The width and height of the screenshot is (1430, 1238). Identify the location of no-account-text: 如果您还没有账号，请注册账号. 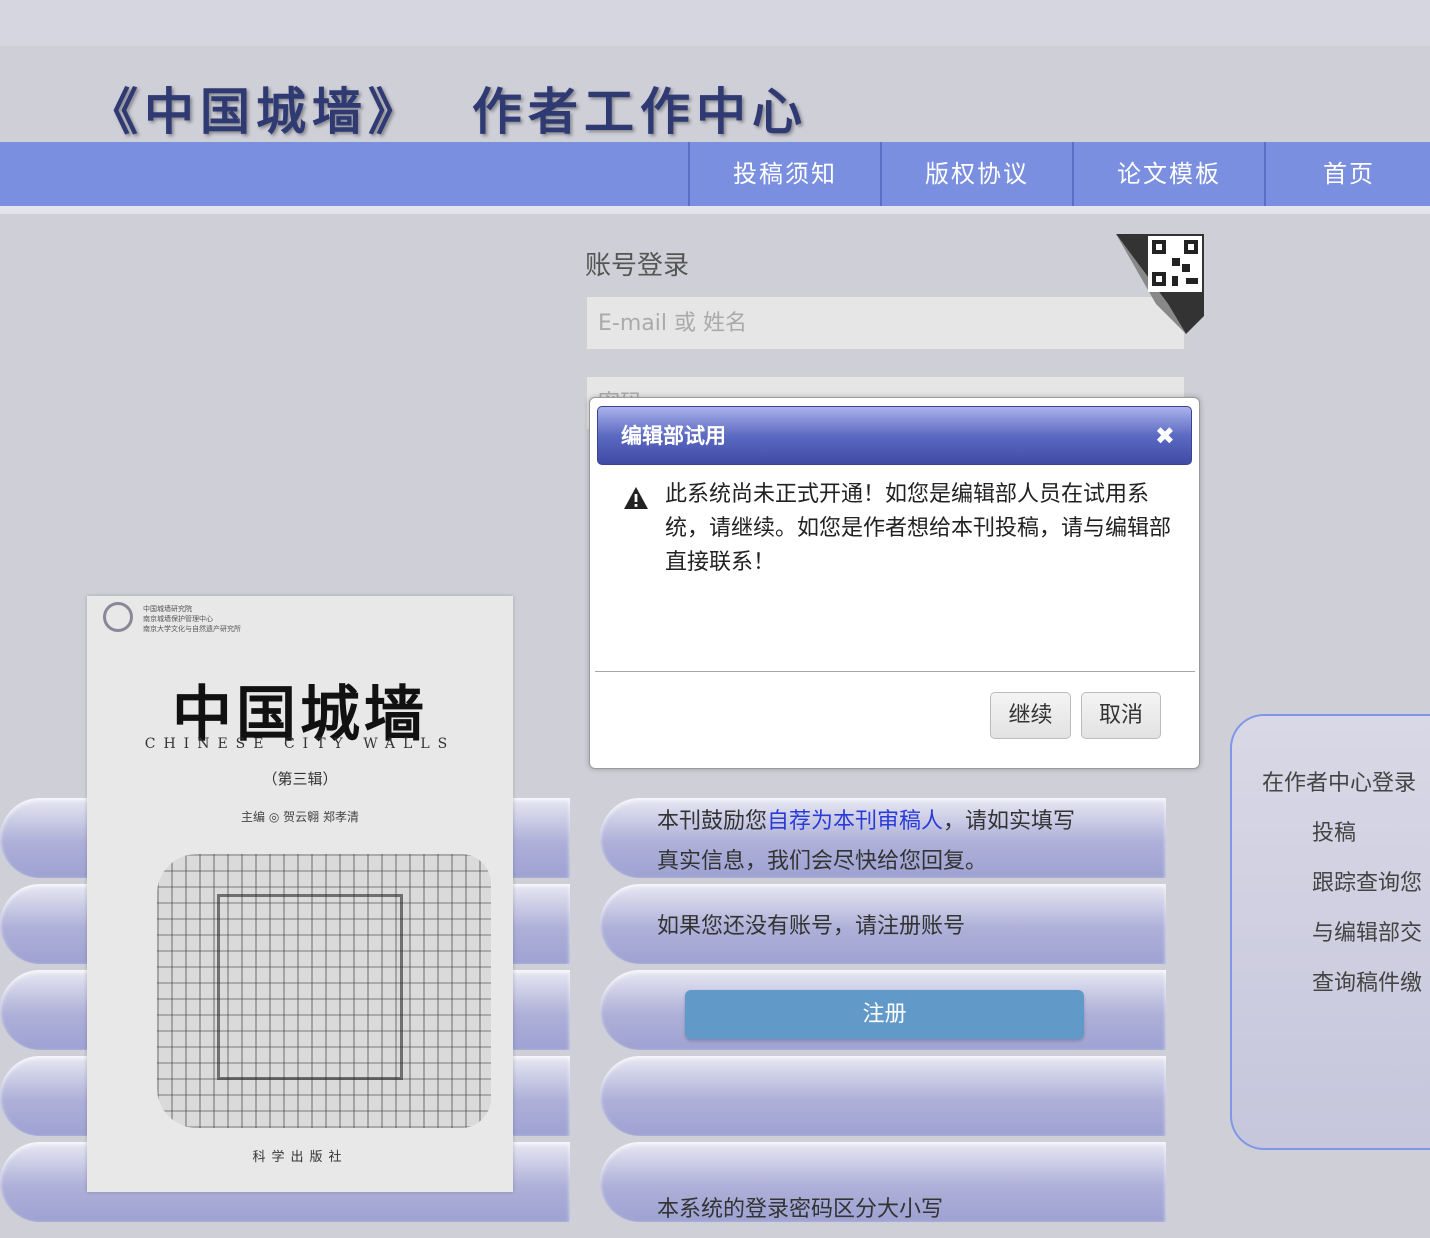
(811, 926).